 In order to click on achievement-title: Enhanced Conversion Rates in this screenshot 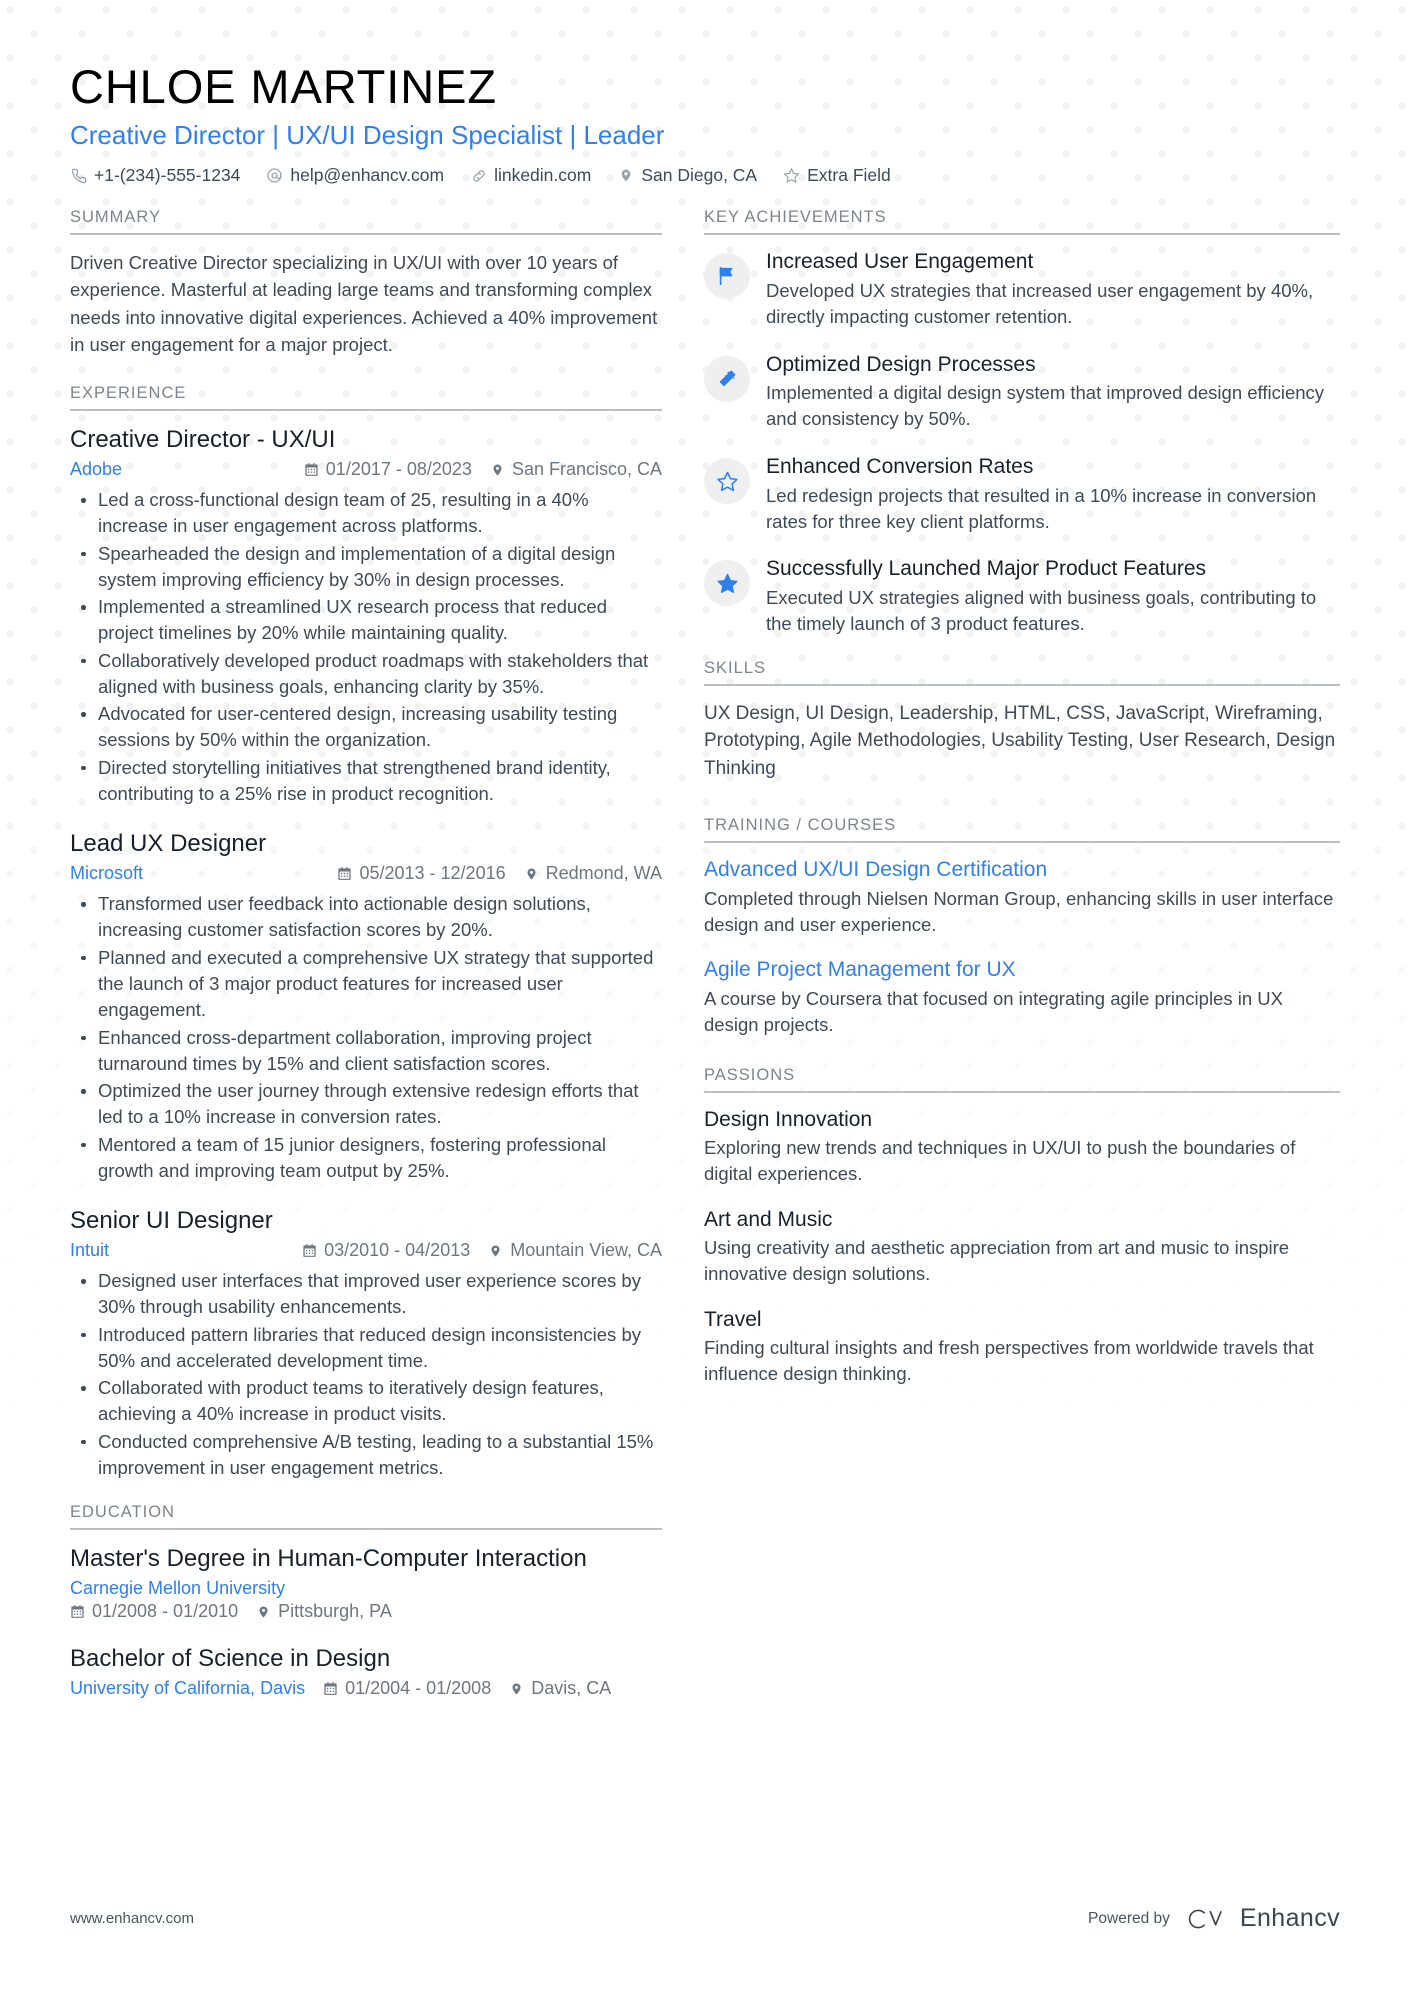, I will do `click(900, 467)`.